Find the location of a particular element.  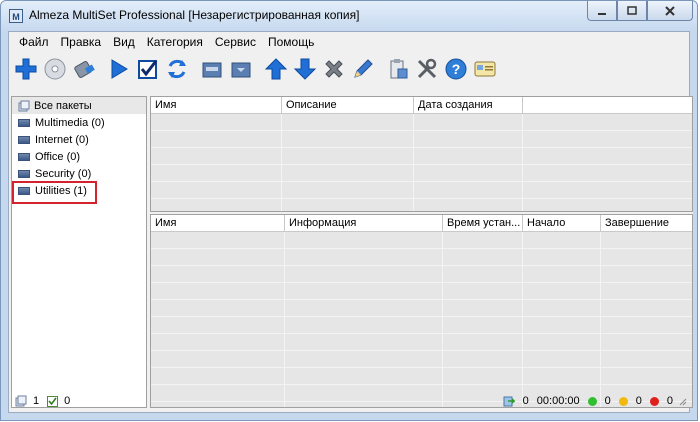

yellow-status-icon is located at coordinates (623, 401).